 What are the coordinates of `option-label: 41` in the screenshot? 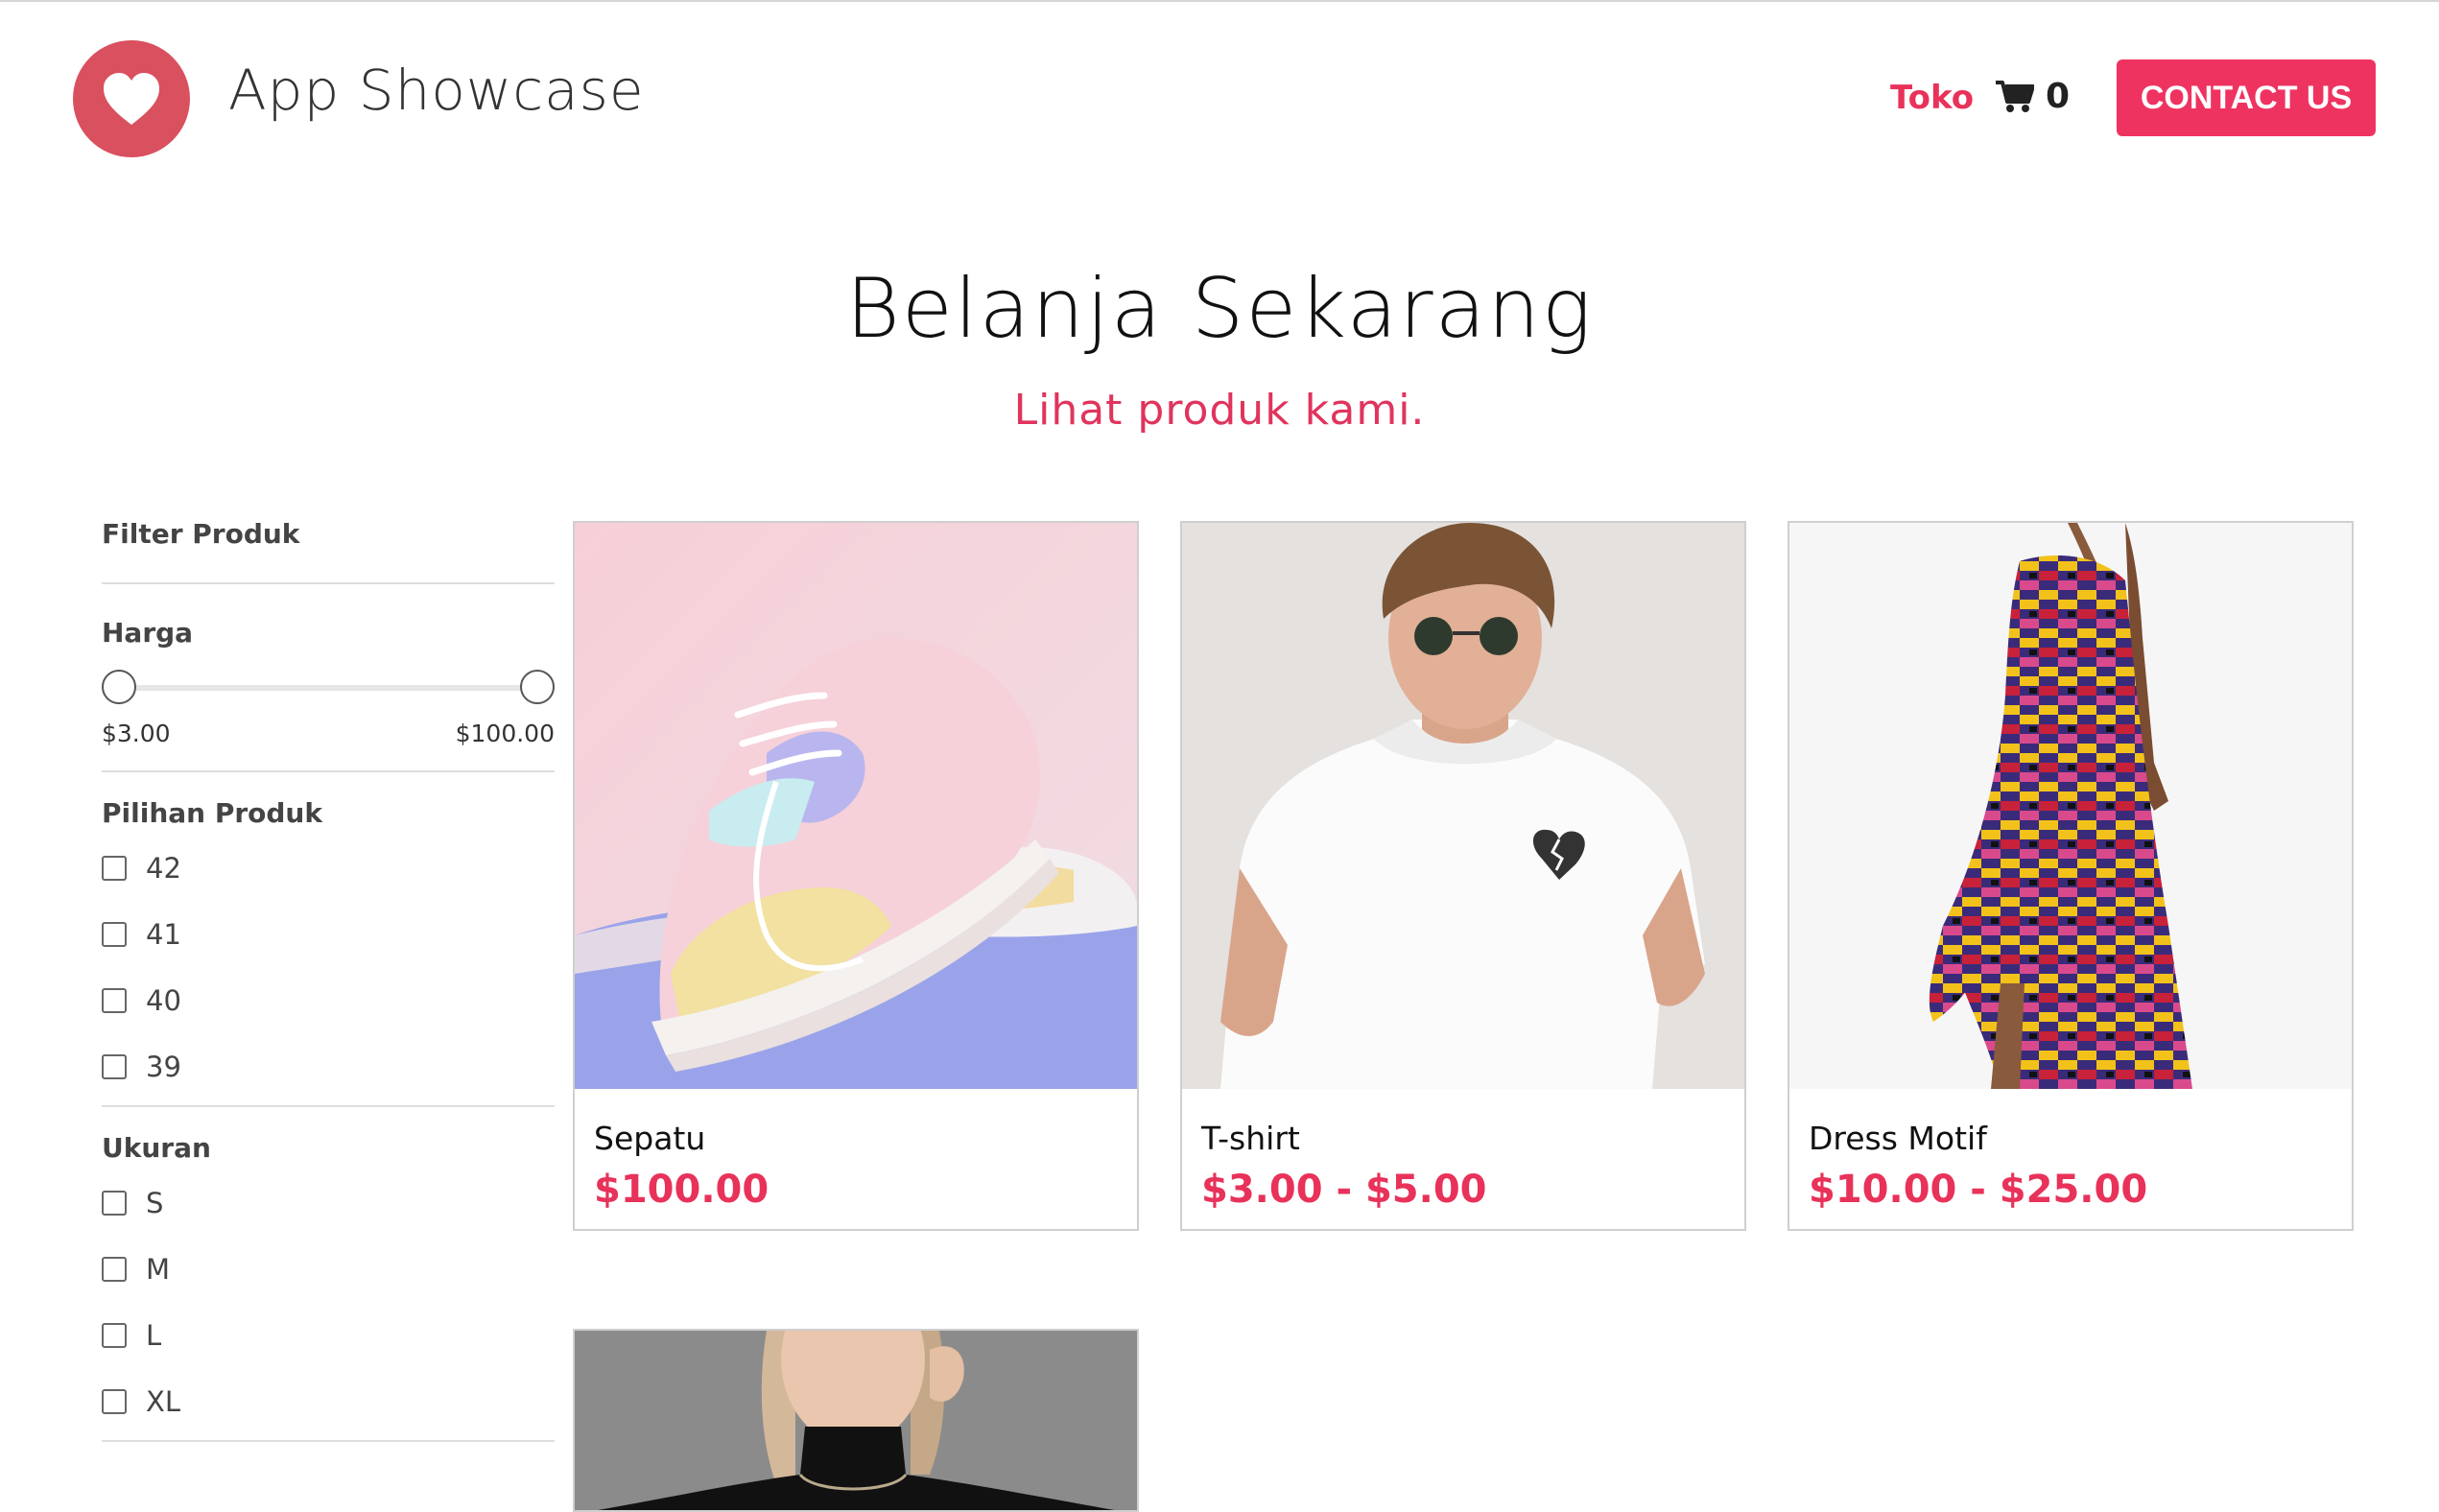 It's located at (164, 934).